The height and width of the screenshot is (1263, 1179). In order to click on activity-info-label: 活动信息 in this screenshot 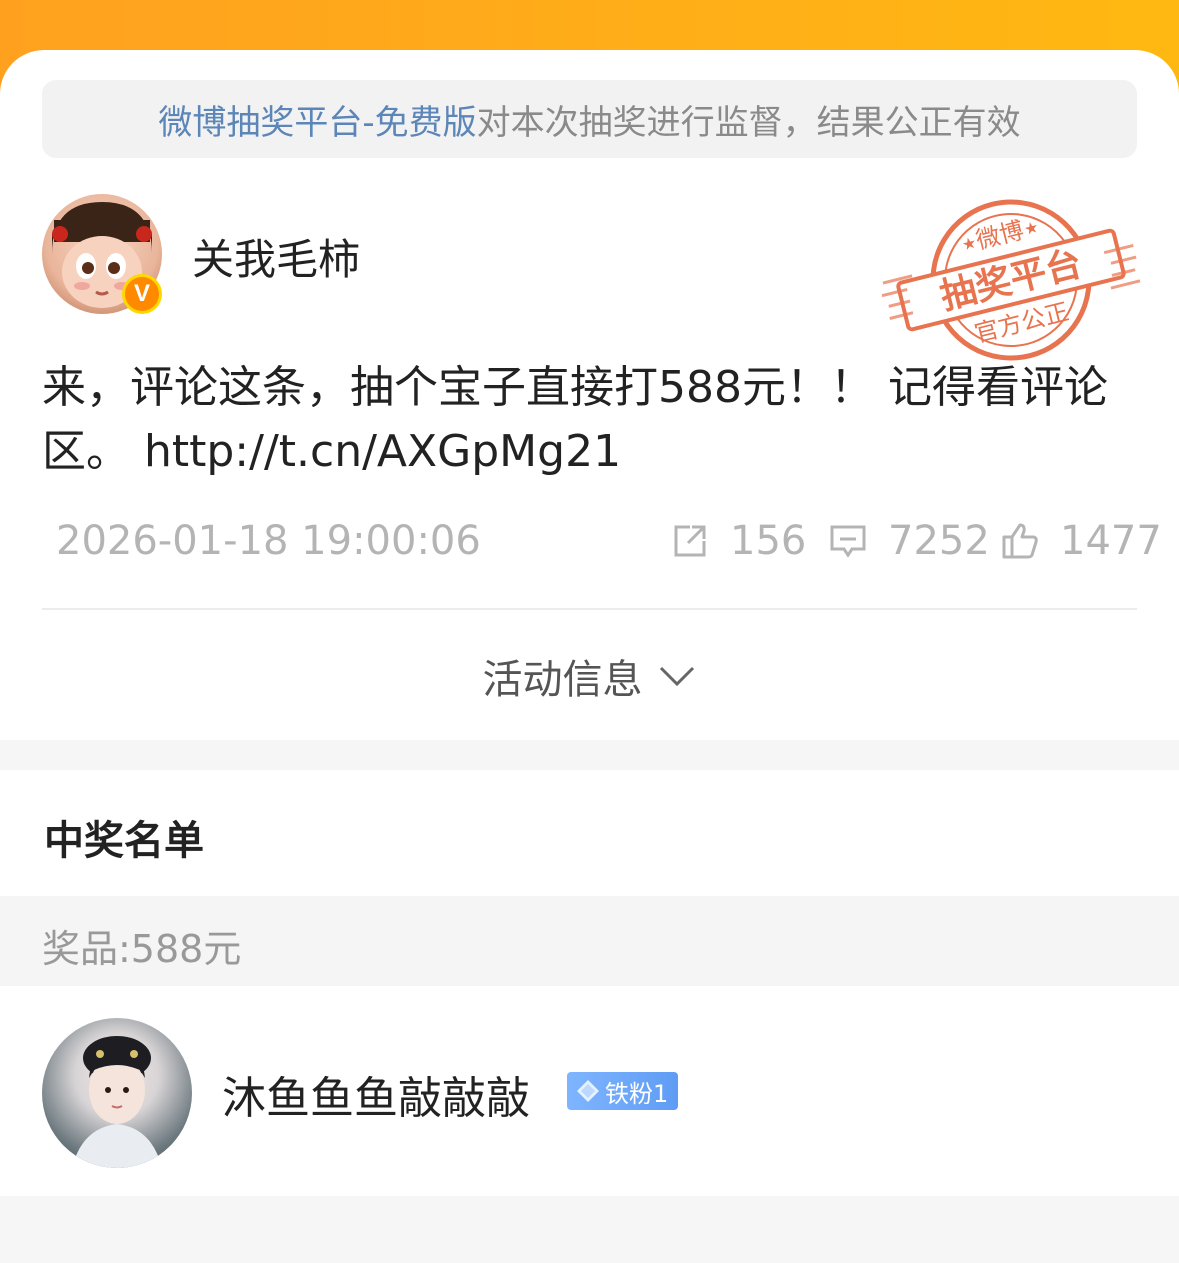, I will do `click(562, 680)`.